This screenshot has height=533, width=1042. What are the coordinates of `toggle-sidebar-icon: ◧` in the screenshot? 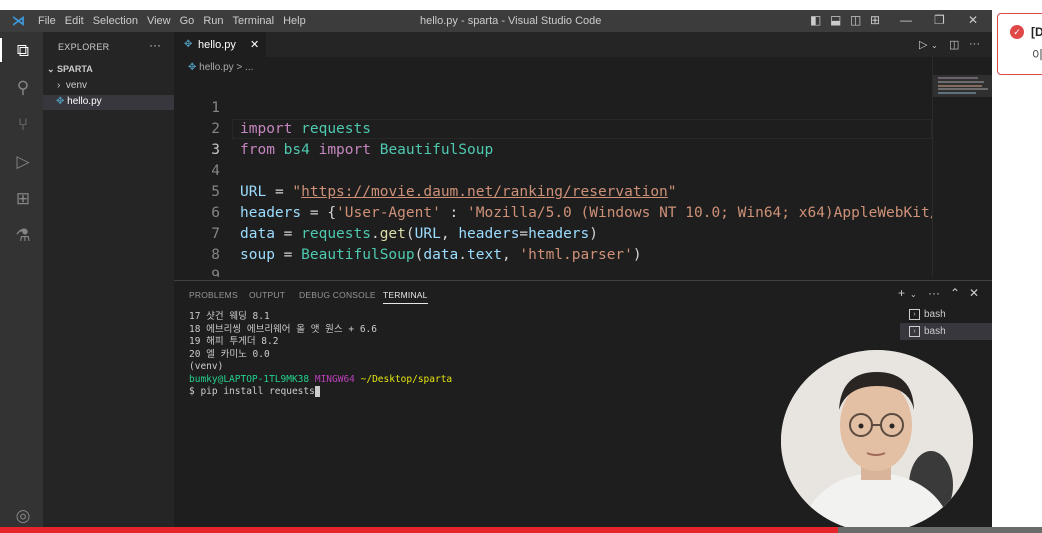 It's located at (815, 20).